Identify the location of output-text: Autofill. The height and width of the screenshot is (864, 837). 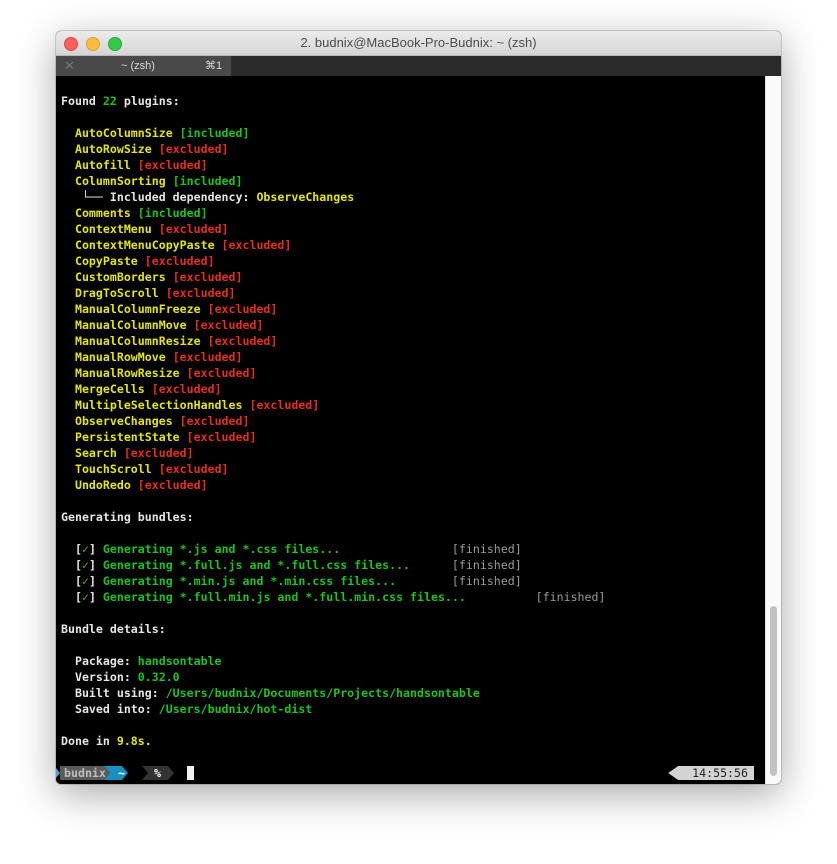
(99, 165).